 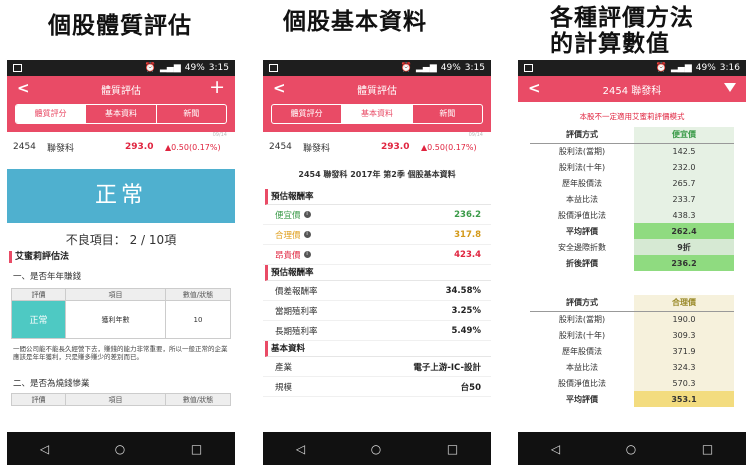 What do you see at coordinates (355, 22) in the screenshot?
I see `caption-basic: 個股基本資料` at bounding box center [355, 22].